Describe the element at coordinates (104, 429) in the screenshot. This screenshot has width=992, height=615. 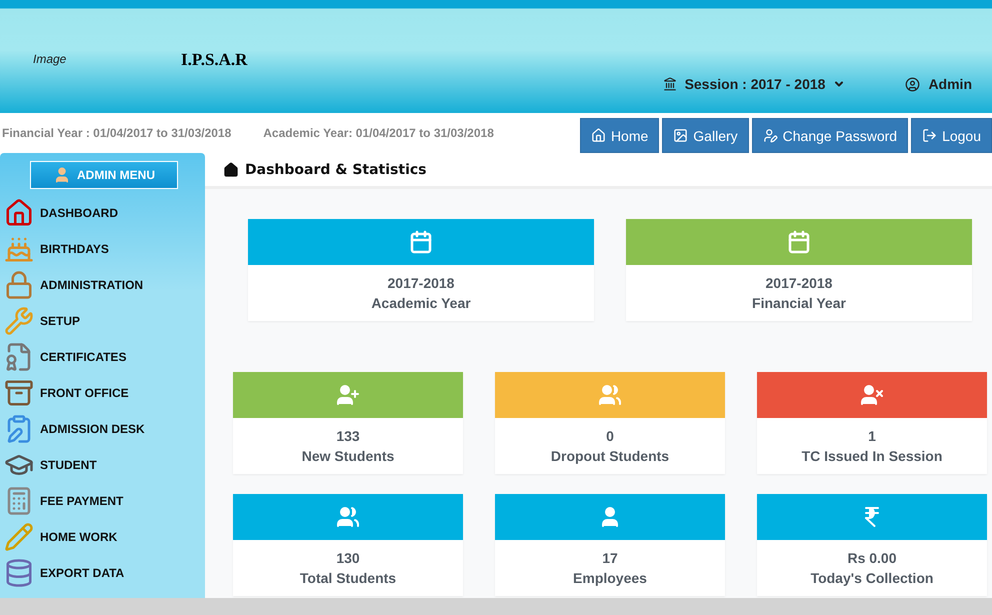
I see `sidebar-item: ADMISSION DESK` at that location.